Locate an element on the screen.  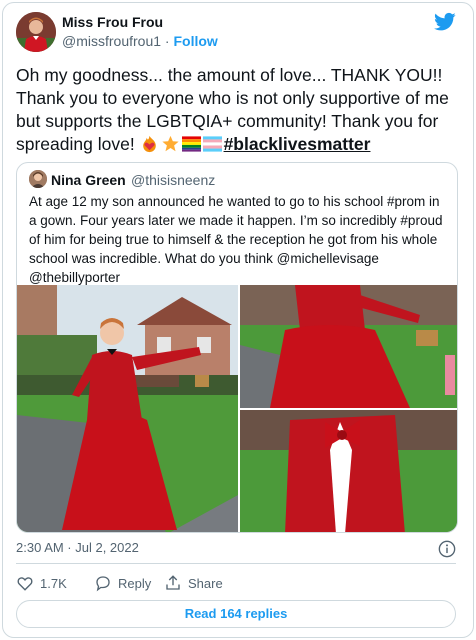
author-handle-line: @missfroufrou1 · Follow is located at coordinates (140, 41).